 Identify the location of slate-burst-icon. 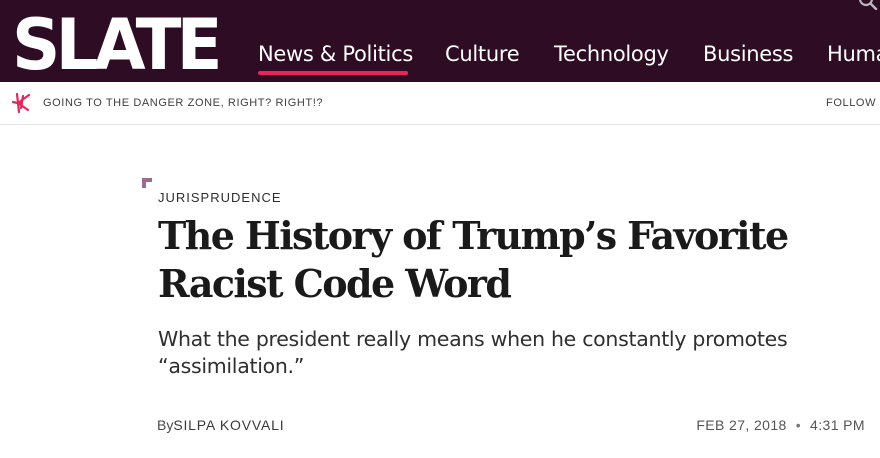
(22, 103).